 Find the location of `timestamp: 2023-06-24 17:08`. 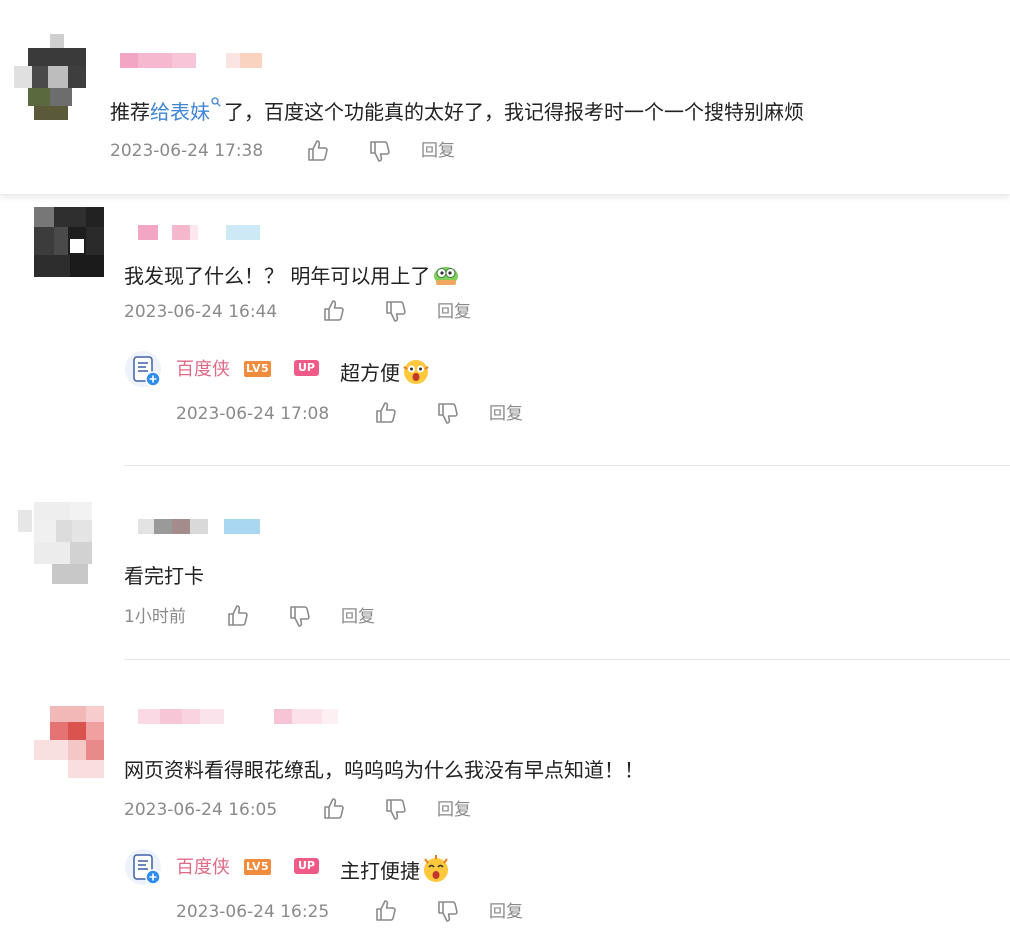

timestamp: 2023-06-24 17:08 is located at coordinates (253, 414).